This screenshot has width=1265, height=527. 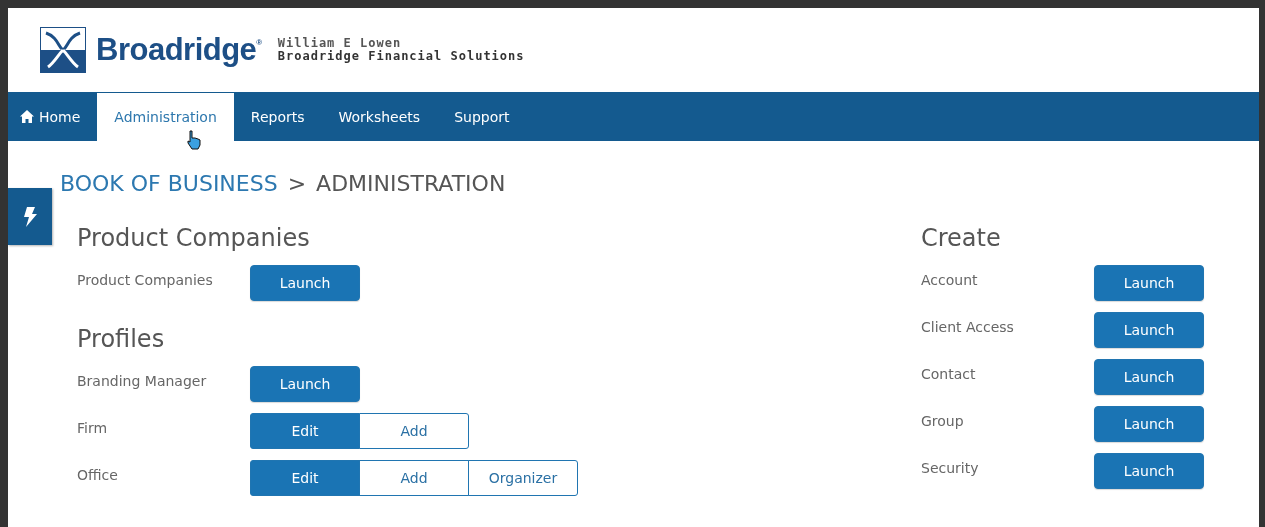 I want to click on lightning-icon, so click(x=30, y=216).